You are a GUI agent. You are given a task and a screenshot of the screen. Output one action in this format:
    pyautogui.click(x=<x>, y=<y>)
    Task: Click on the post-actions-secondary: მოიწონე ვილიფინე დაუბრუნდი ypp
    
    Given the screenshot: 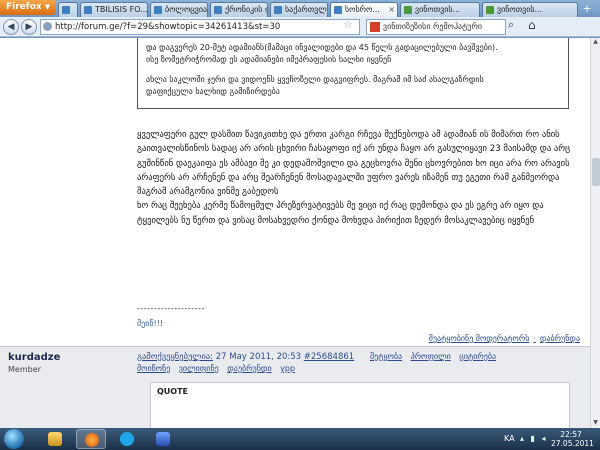 What is the action you would take?
    pyautogui.click(x=219, y=368)
    